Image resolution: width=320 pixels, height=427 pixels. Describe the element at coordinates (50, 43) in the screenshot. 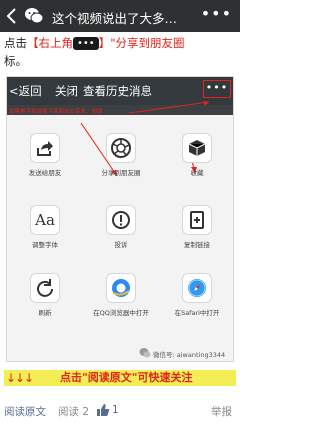

I see `instruction-highlight-open: 【右上角` at that location.